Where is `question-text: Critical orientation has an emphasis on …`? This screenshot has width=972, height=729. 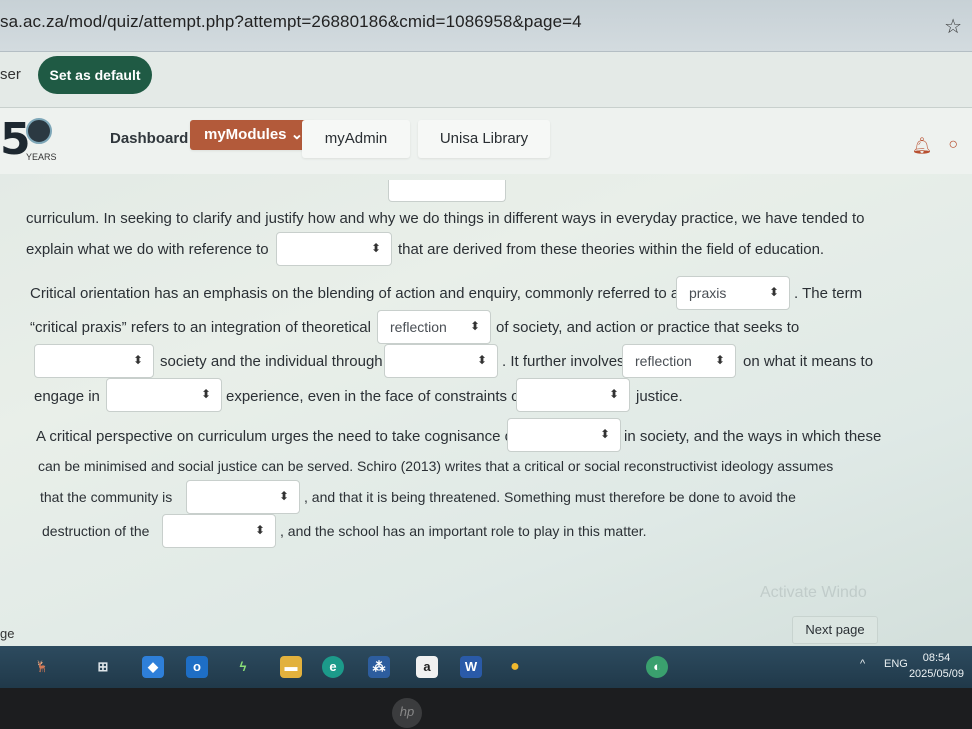 question-text: Critical orientation has an emphasis on … is located at coordinates (358, 293).